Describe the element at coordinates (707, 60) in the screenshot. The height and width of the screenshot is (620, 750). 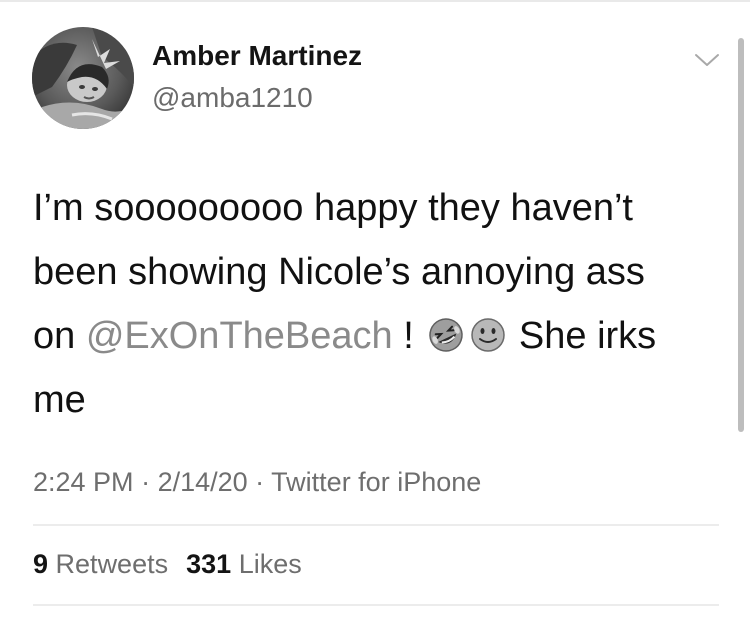
I see `chevron-down-icon` at that location.